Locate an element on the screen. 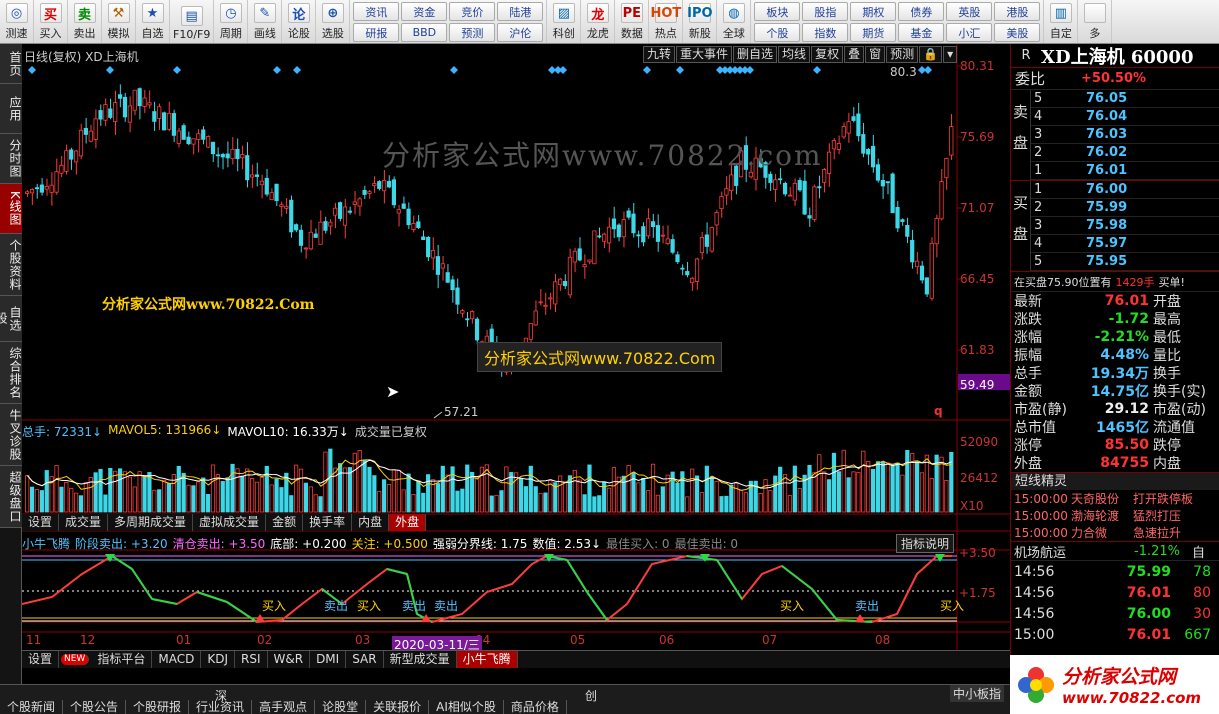 Image resolution: width=1219 pixels, height=714 pixels. toolbar-button-forum: 论论股 is located at coordinates (299, 21).